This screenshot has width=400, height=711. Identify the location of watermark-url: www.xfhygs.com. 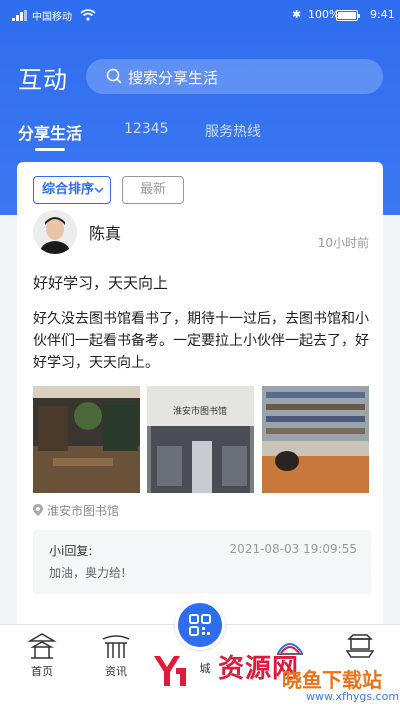
(353, 696).